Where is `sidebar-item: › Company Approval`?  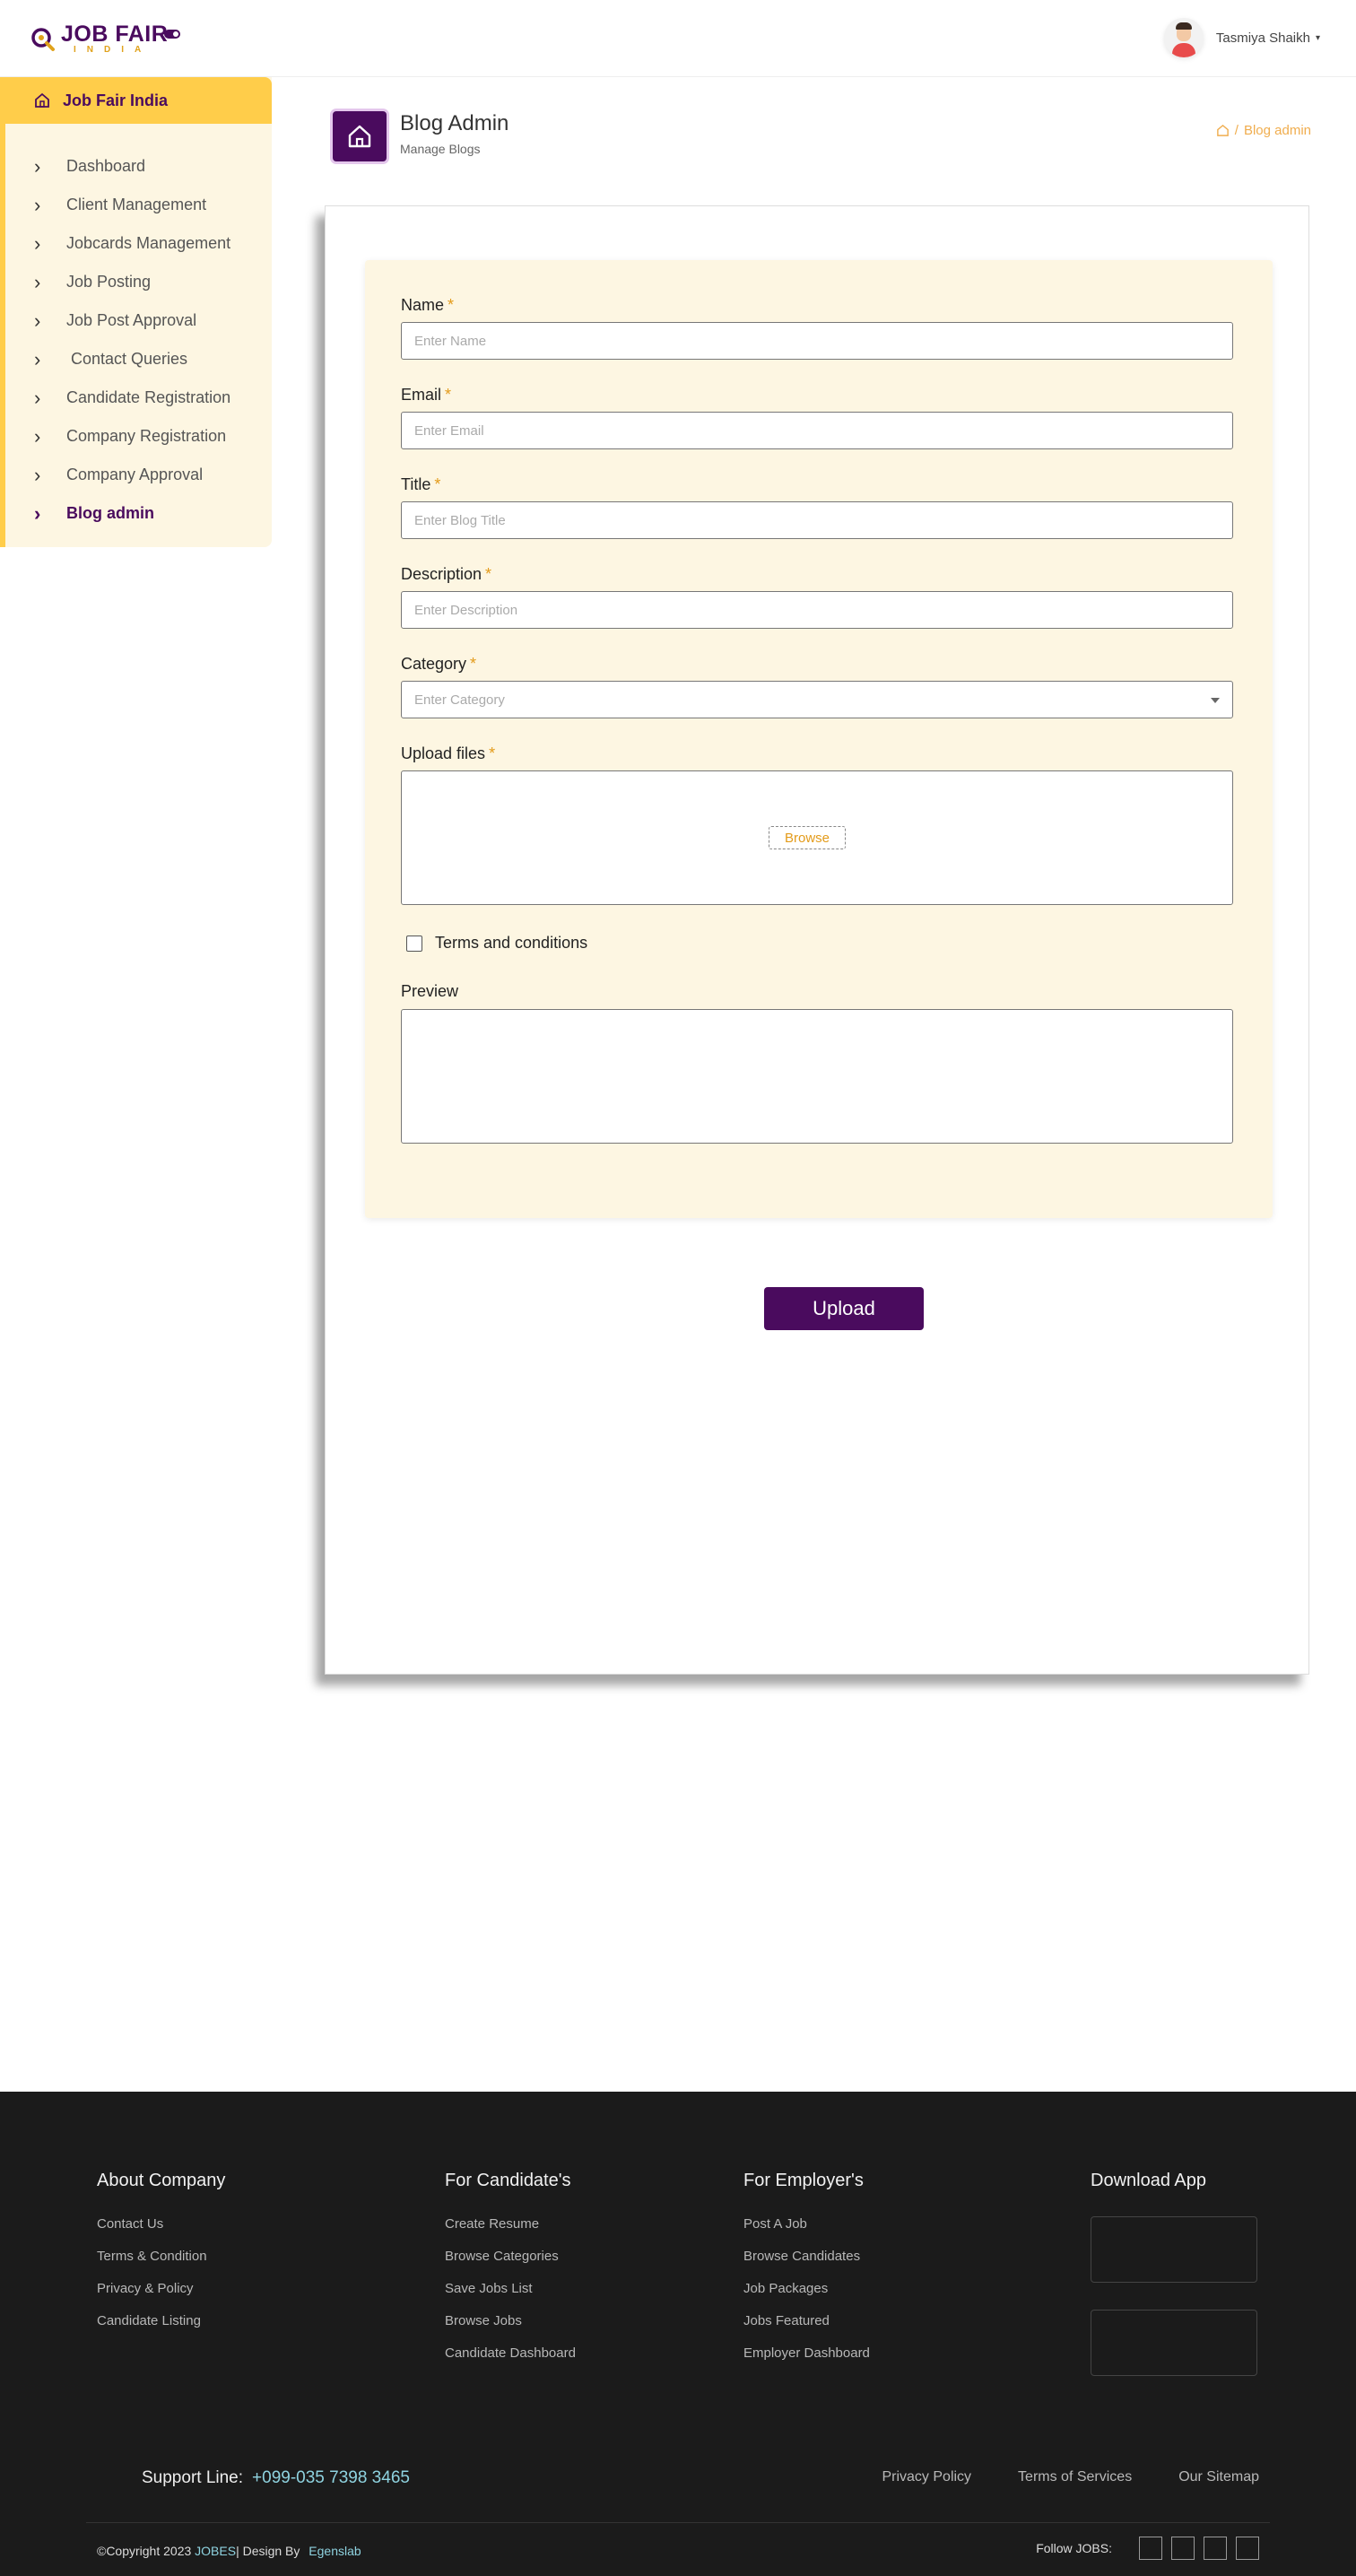
sidebar-item: › Company Approval is located at coordinates (138, 475).